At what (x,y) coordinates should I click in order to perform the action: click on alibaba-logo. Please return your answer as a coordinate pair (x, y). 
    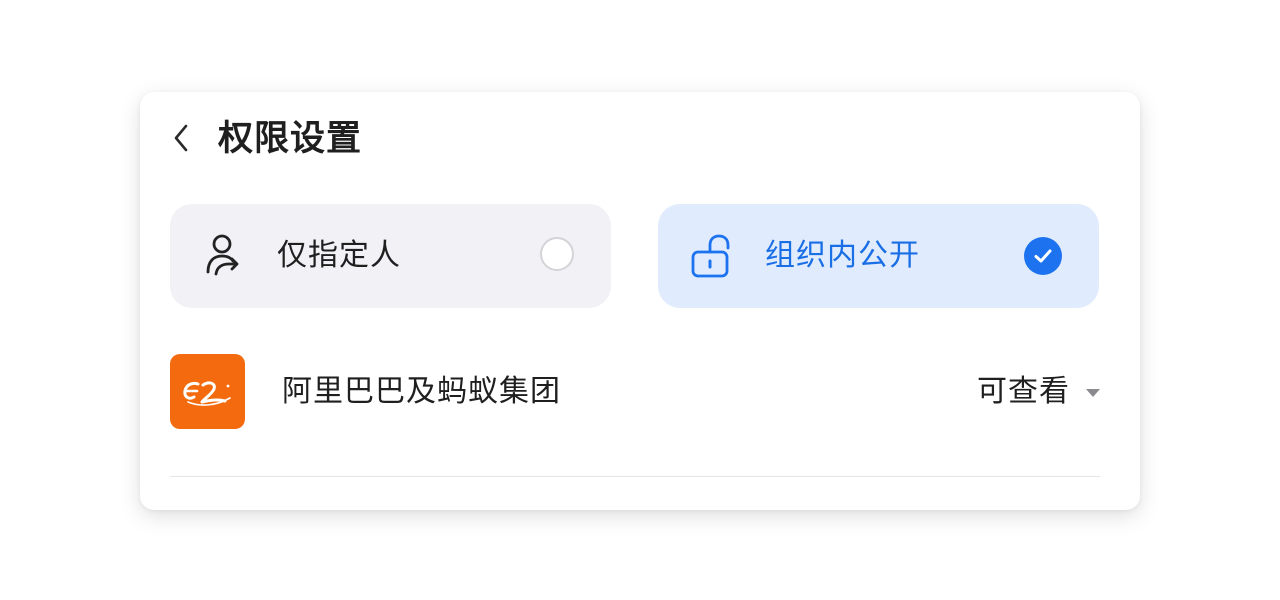
    Looking at the image, I should click on (207, 391).